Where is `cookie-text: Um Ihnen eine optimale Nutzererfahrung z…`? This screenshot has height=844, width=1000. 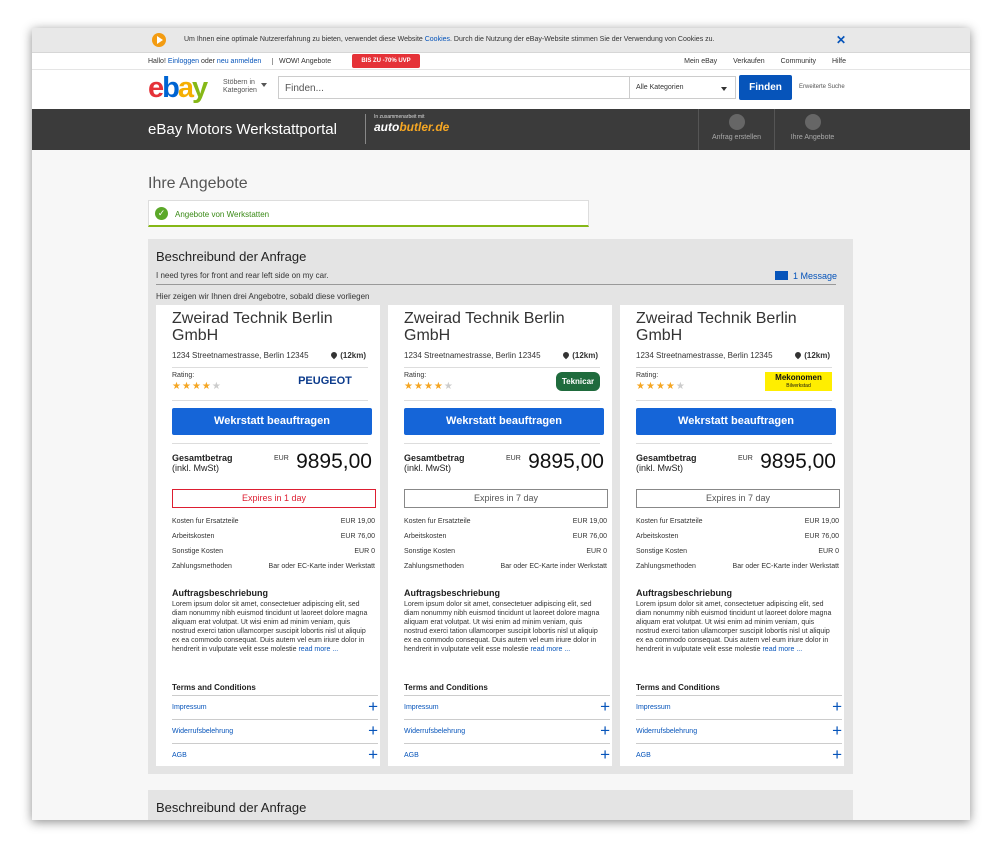 cookie-text: Um Ihnen eine optimale Nutzererfahrung z… is located at coordinates (449, 39).